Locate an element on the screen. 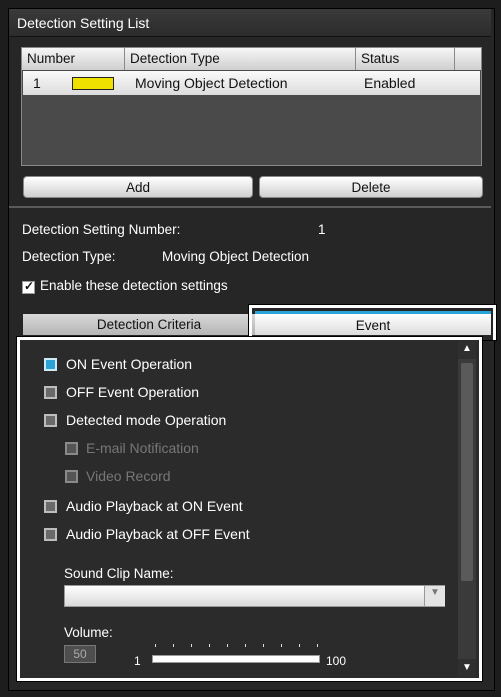 The height and width of the screenshot is (697, 501). sound-clip-select: ▼ is located at coordinates (254, 596).